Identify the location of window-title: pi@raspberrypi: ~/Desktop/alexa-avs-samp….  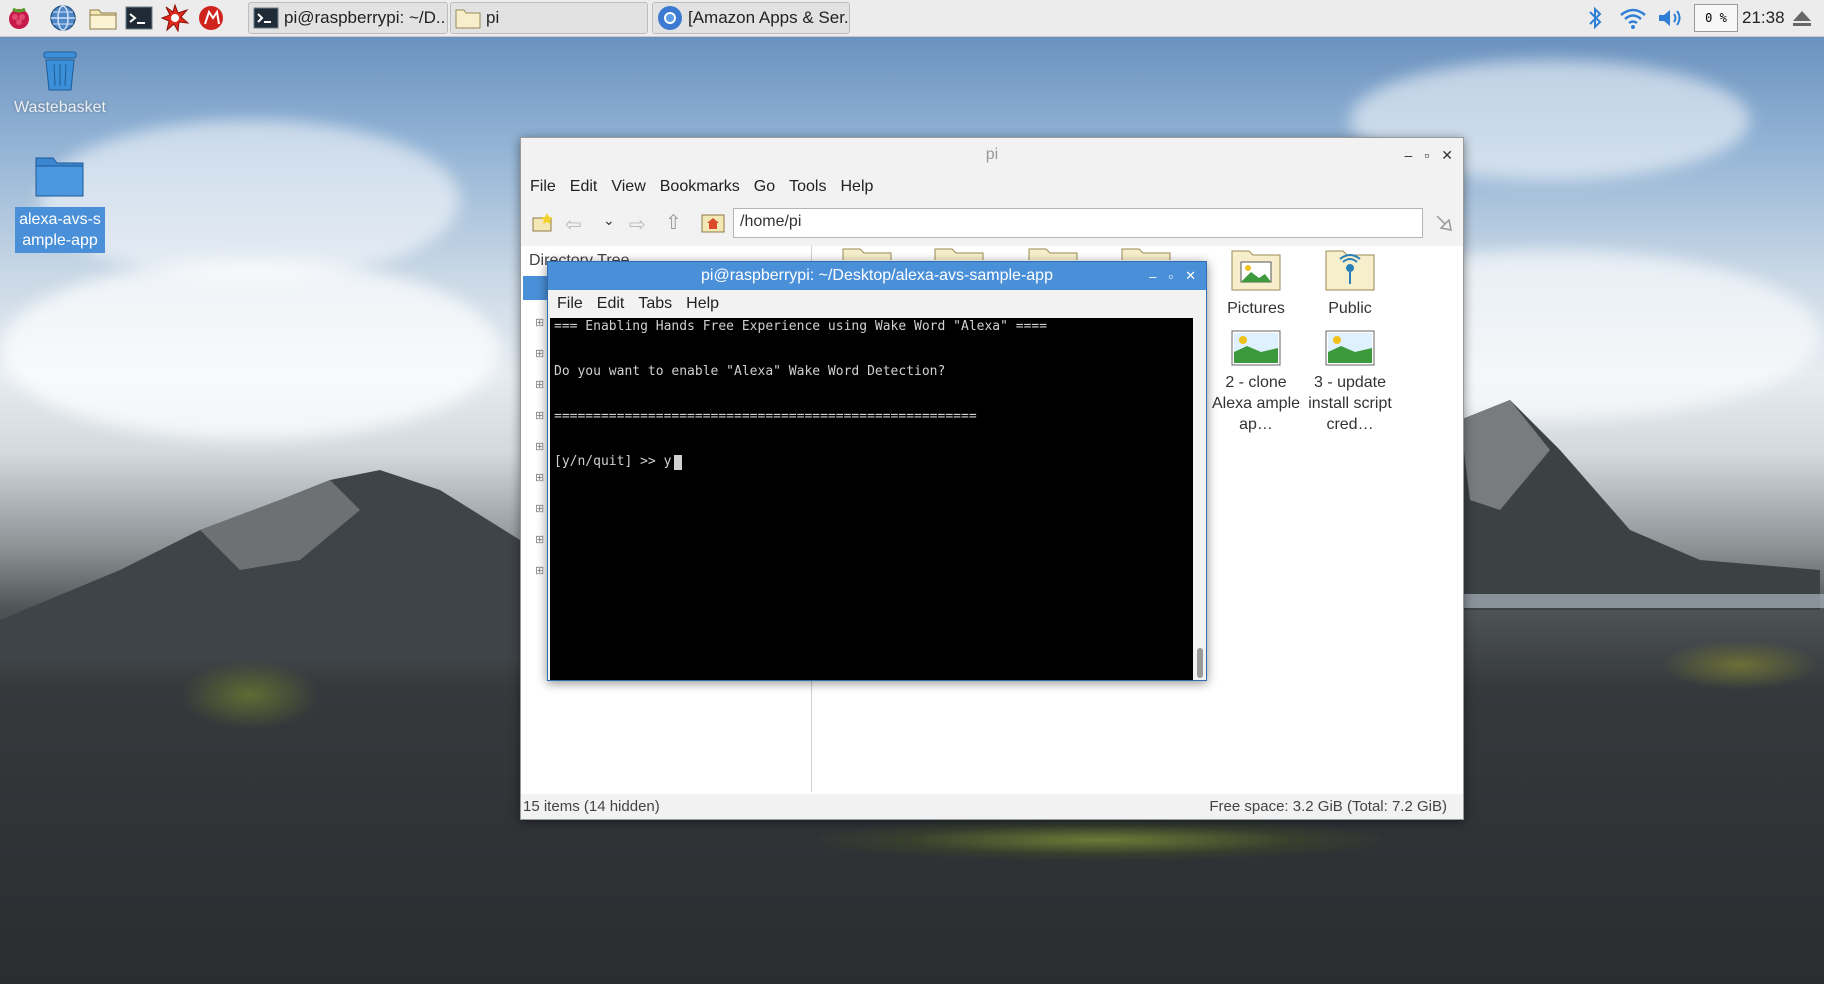
(877, 275).